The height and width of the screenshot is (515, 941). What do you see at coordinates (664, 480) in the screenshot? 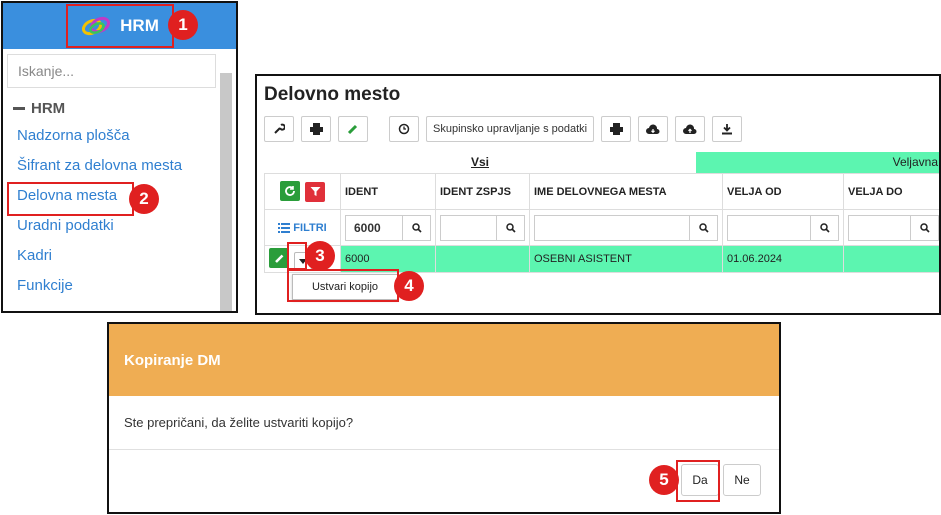
I see `callout-badge-5: 5` at bounding box center [664, 480].